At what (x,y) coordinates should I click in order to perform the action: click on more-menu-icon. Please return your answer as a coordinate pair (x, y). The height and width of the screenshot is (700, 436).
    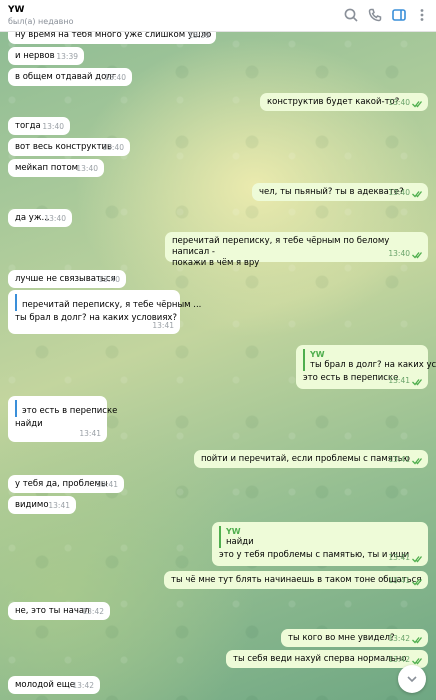
    Looking at the image, I should click on (422, 15).